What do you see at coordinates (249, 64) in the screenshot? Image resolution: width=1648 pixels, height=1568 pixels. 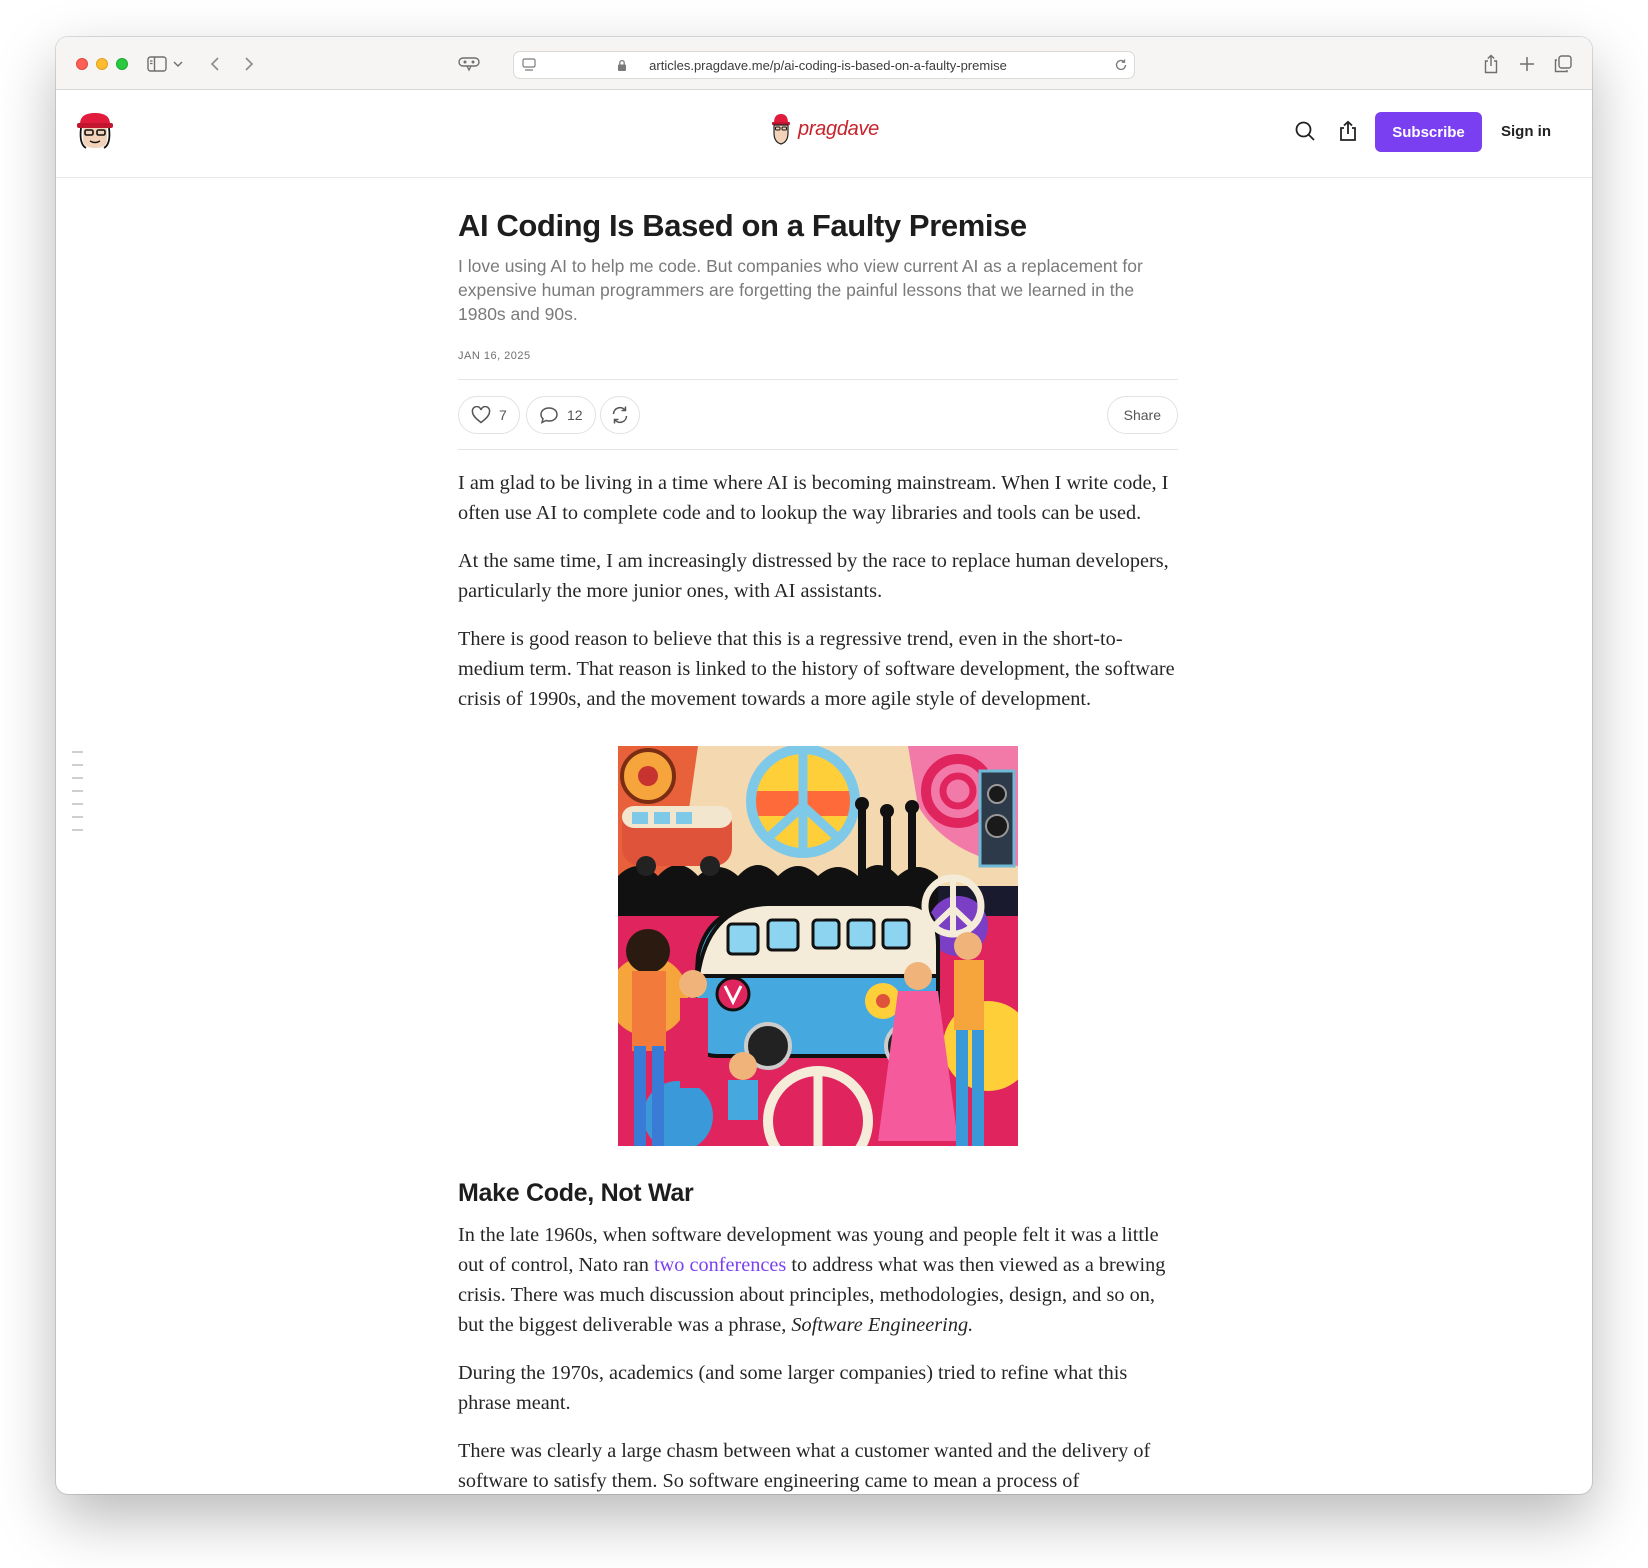 I see `forward-icon` at bounding box center [249, 64].